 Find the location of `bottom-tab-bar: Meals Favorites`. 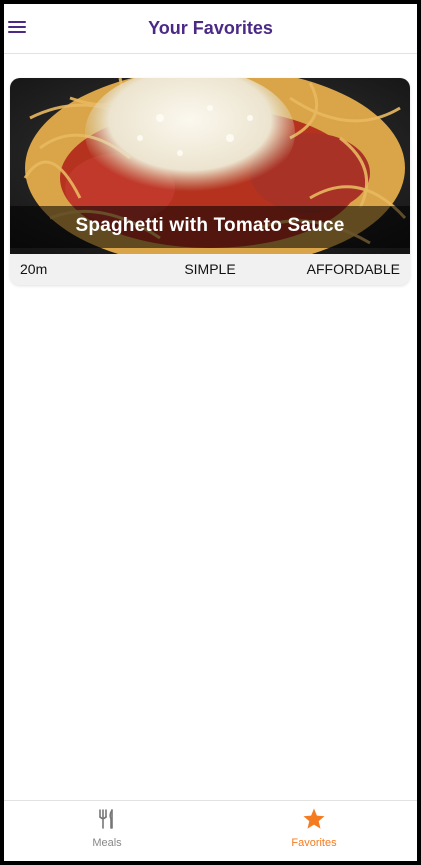

bottom-tab-bar: Meals Favorites is located at coordinates (210, 830).